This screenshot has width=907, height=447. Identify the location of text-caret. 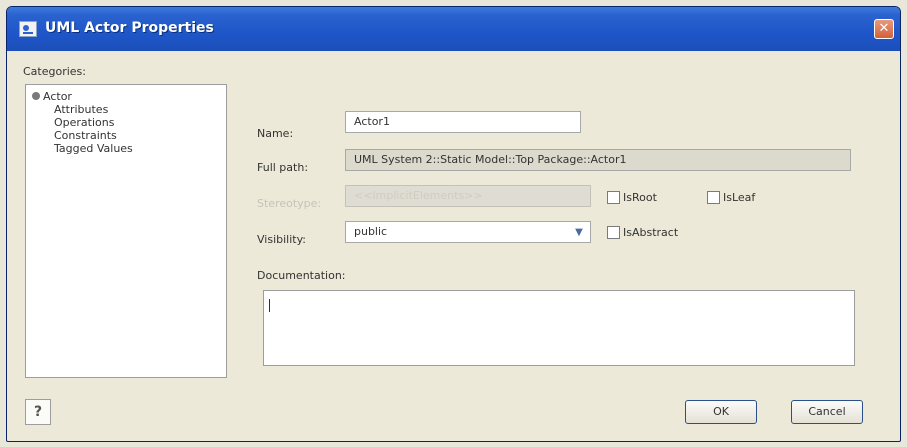
(269, 305).